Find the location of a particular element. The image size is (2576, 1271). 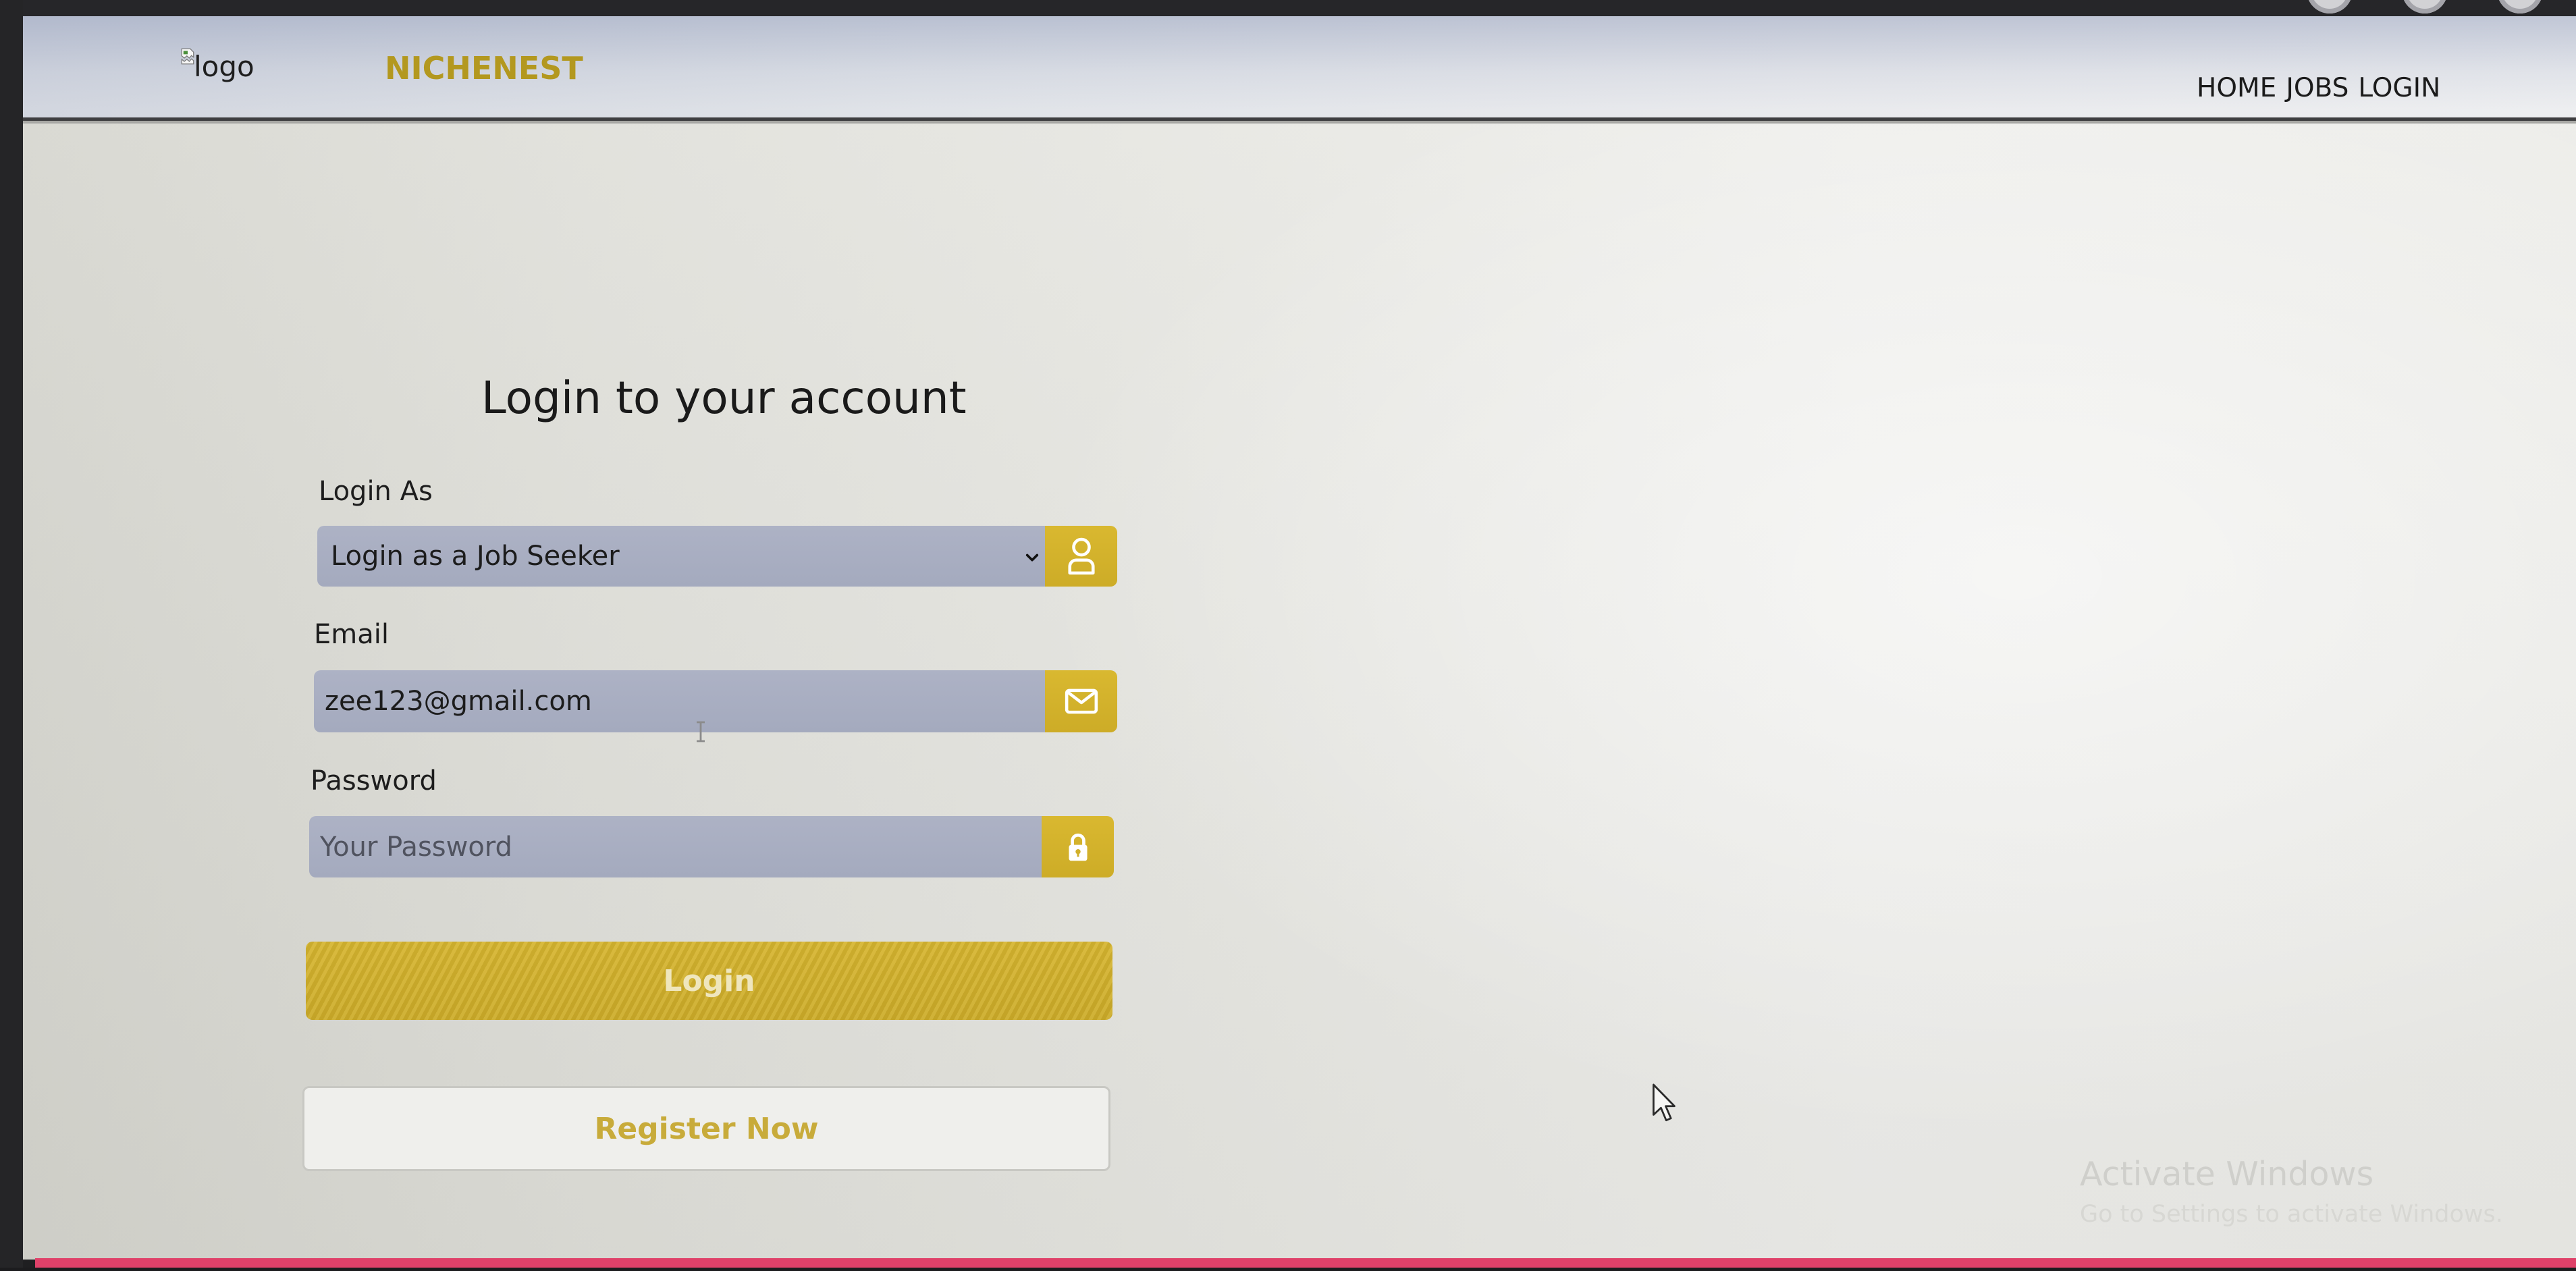

text-cursor-icon is located at coordinates (701, 731).